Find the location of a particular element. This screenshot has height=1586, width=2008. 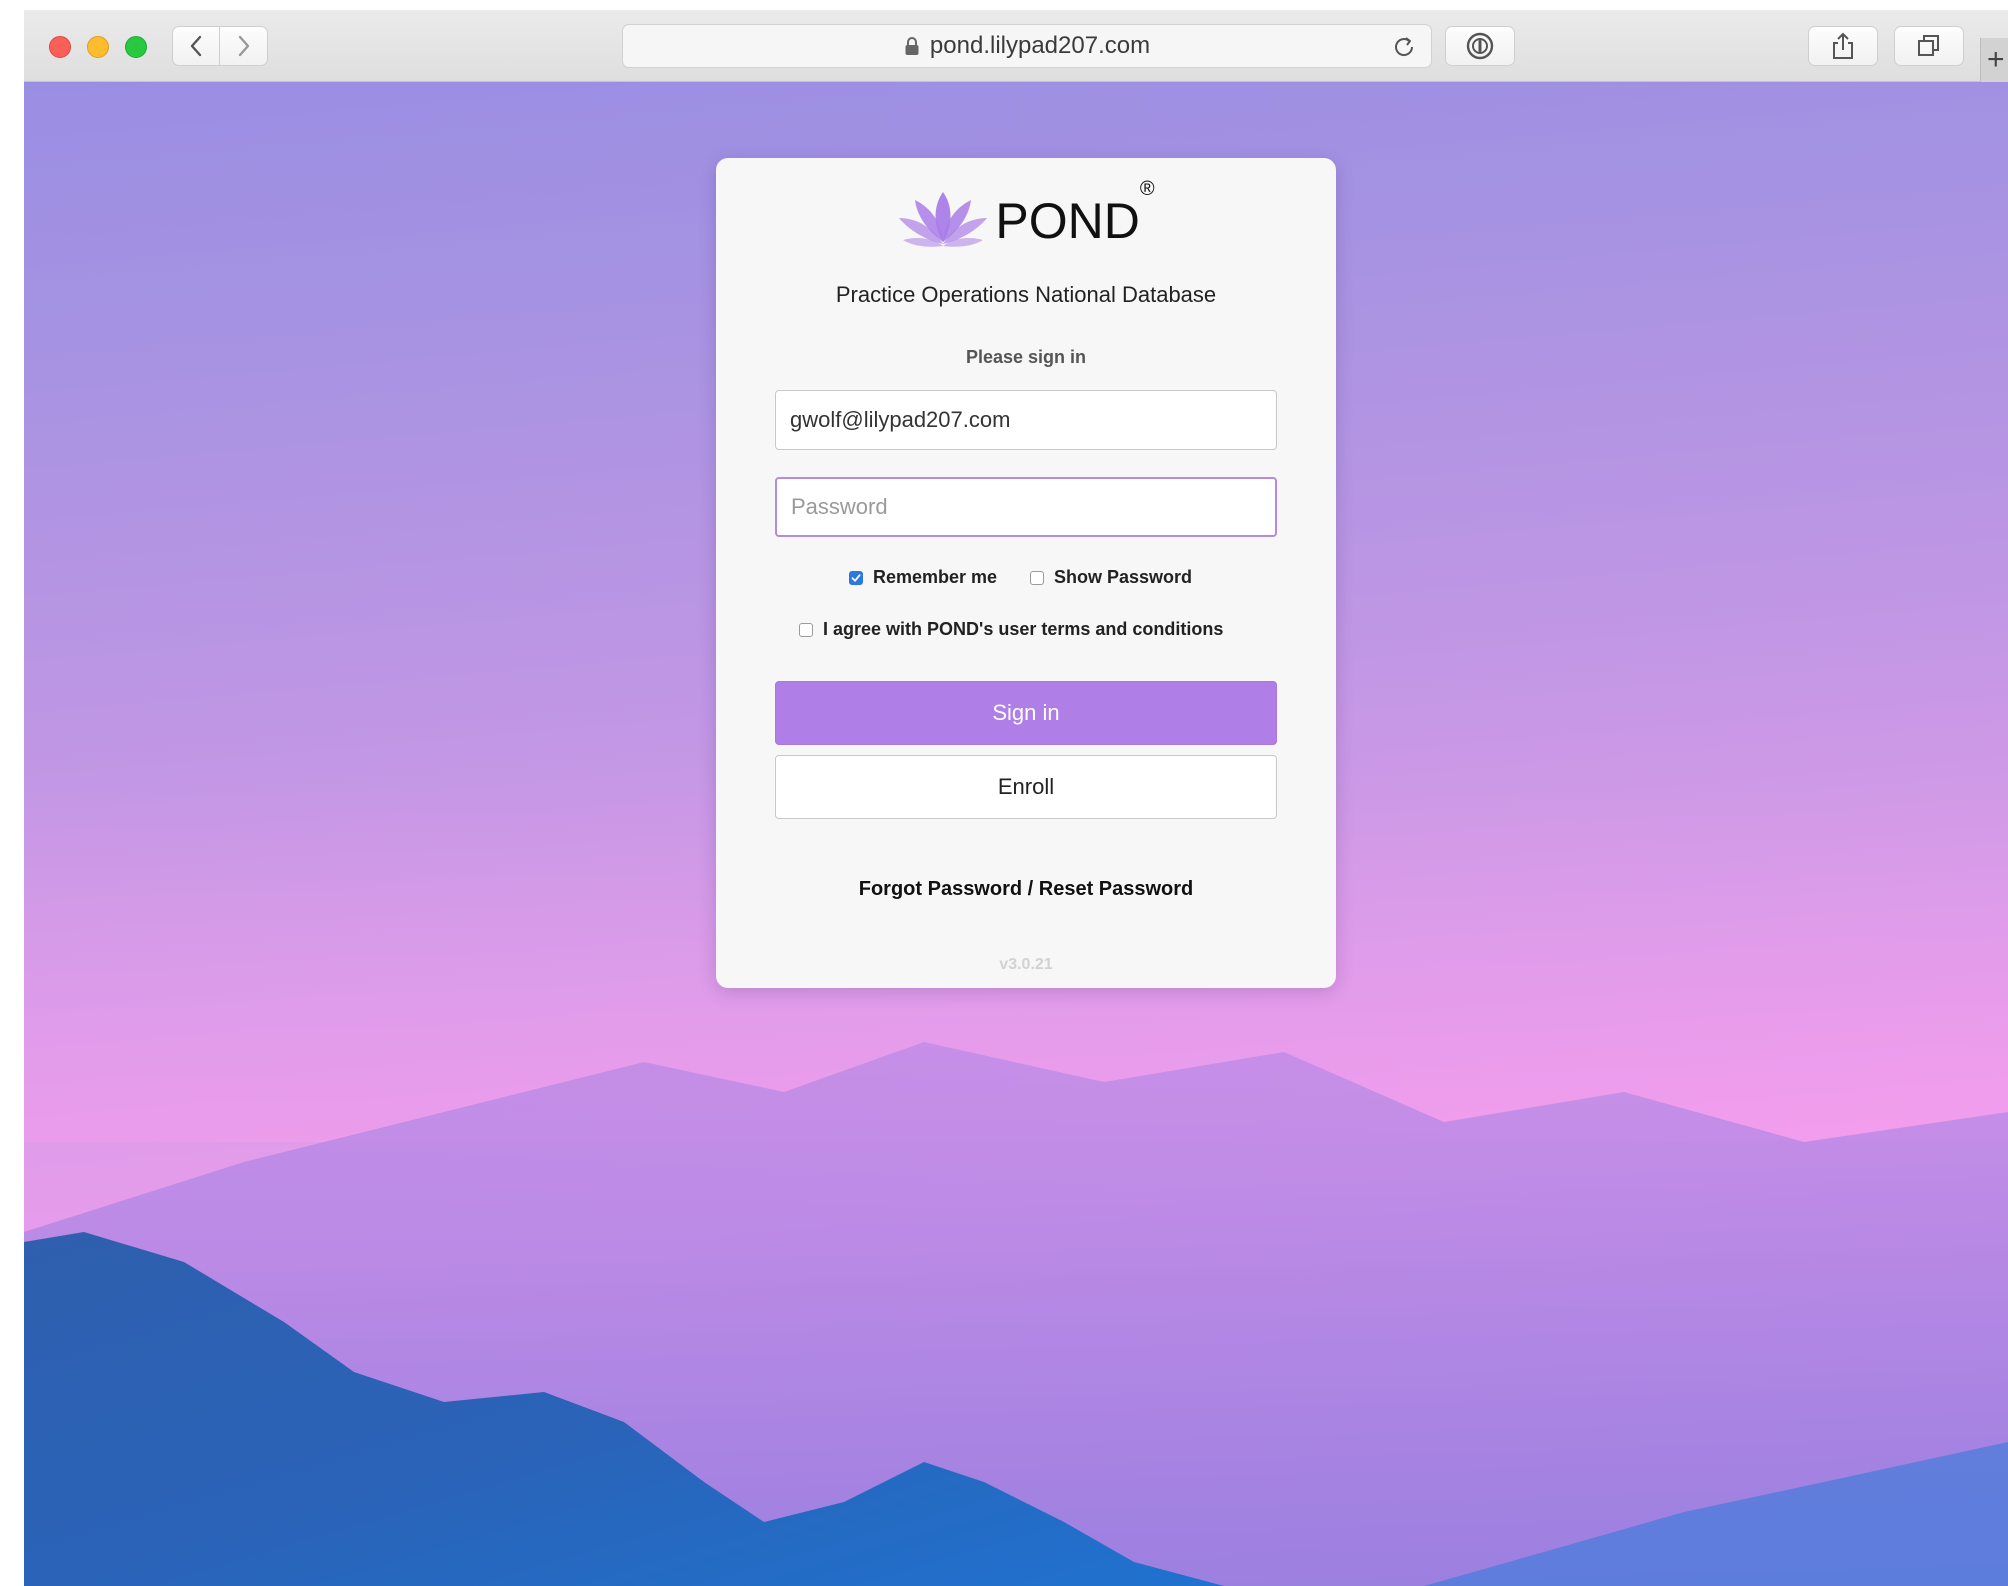

remember-me-option: Remember me is located at coordinates (923, 577).